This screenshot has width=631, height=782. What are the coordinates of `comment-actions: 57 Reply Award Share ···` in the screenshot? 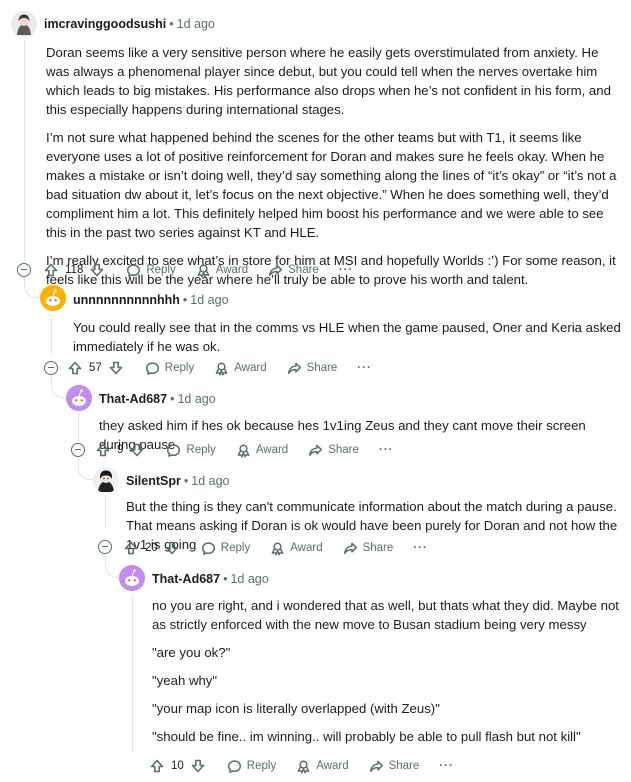 It's located at (230, 368).